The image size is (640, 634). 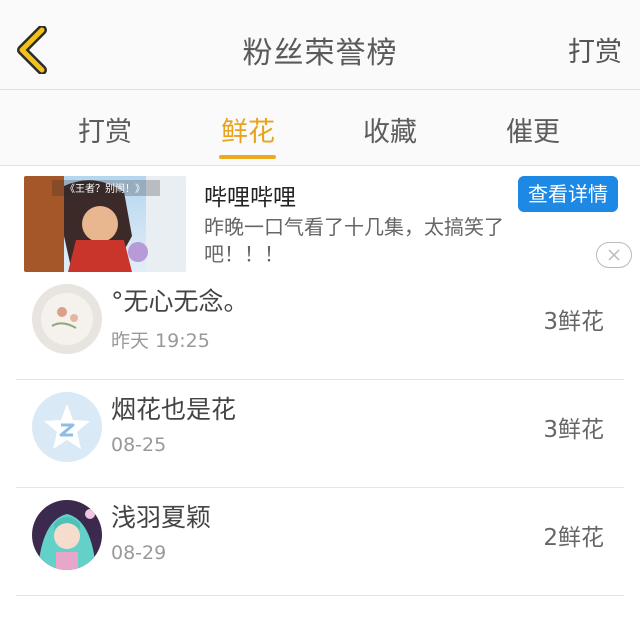 I want to click on timestamp: 08-29, so click(x=139, y=553).